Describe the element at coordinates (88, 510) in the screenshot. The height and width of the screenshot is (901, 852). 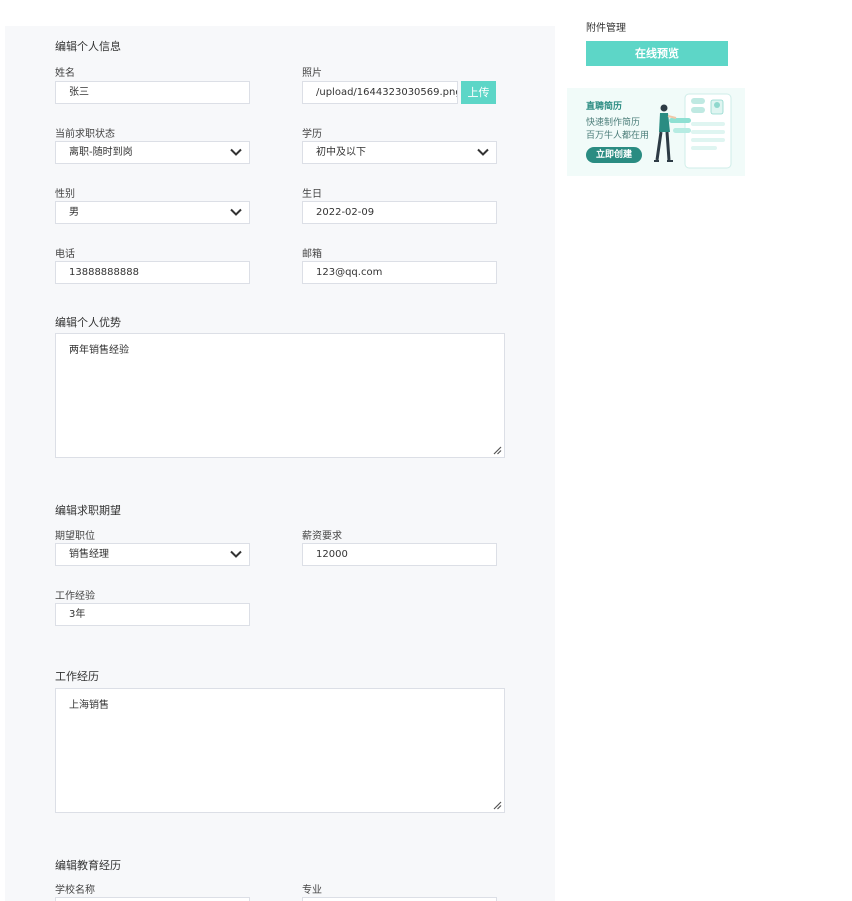
I see `expectation-title: 编辑求职期望` at that location.